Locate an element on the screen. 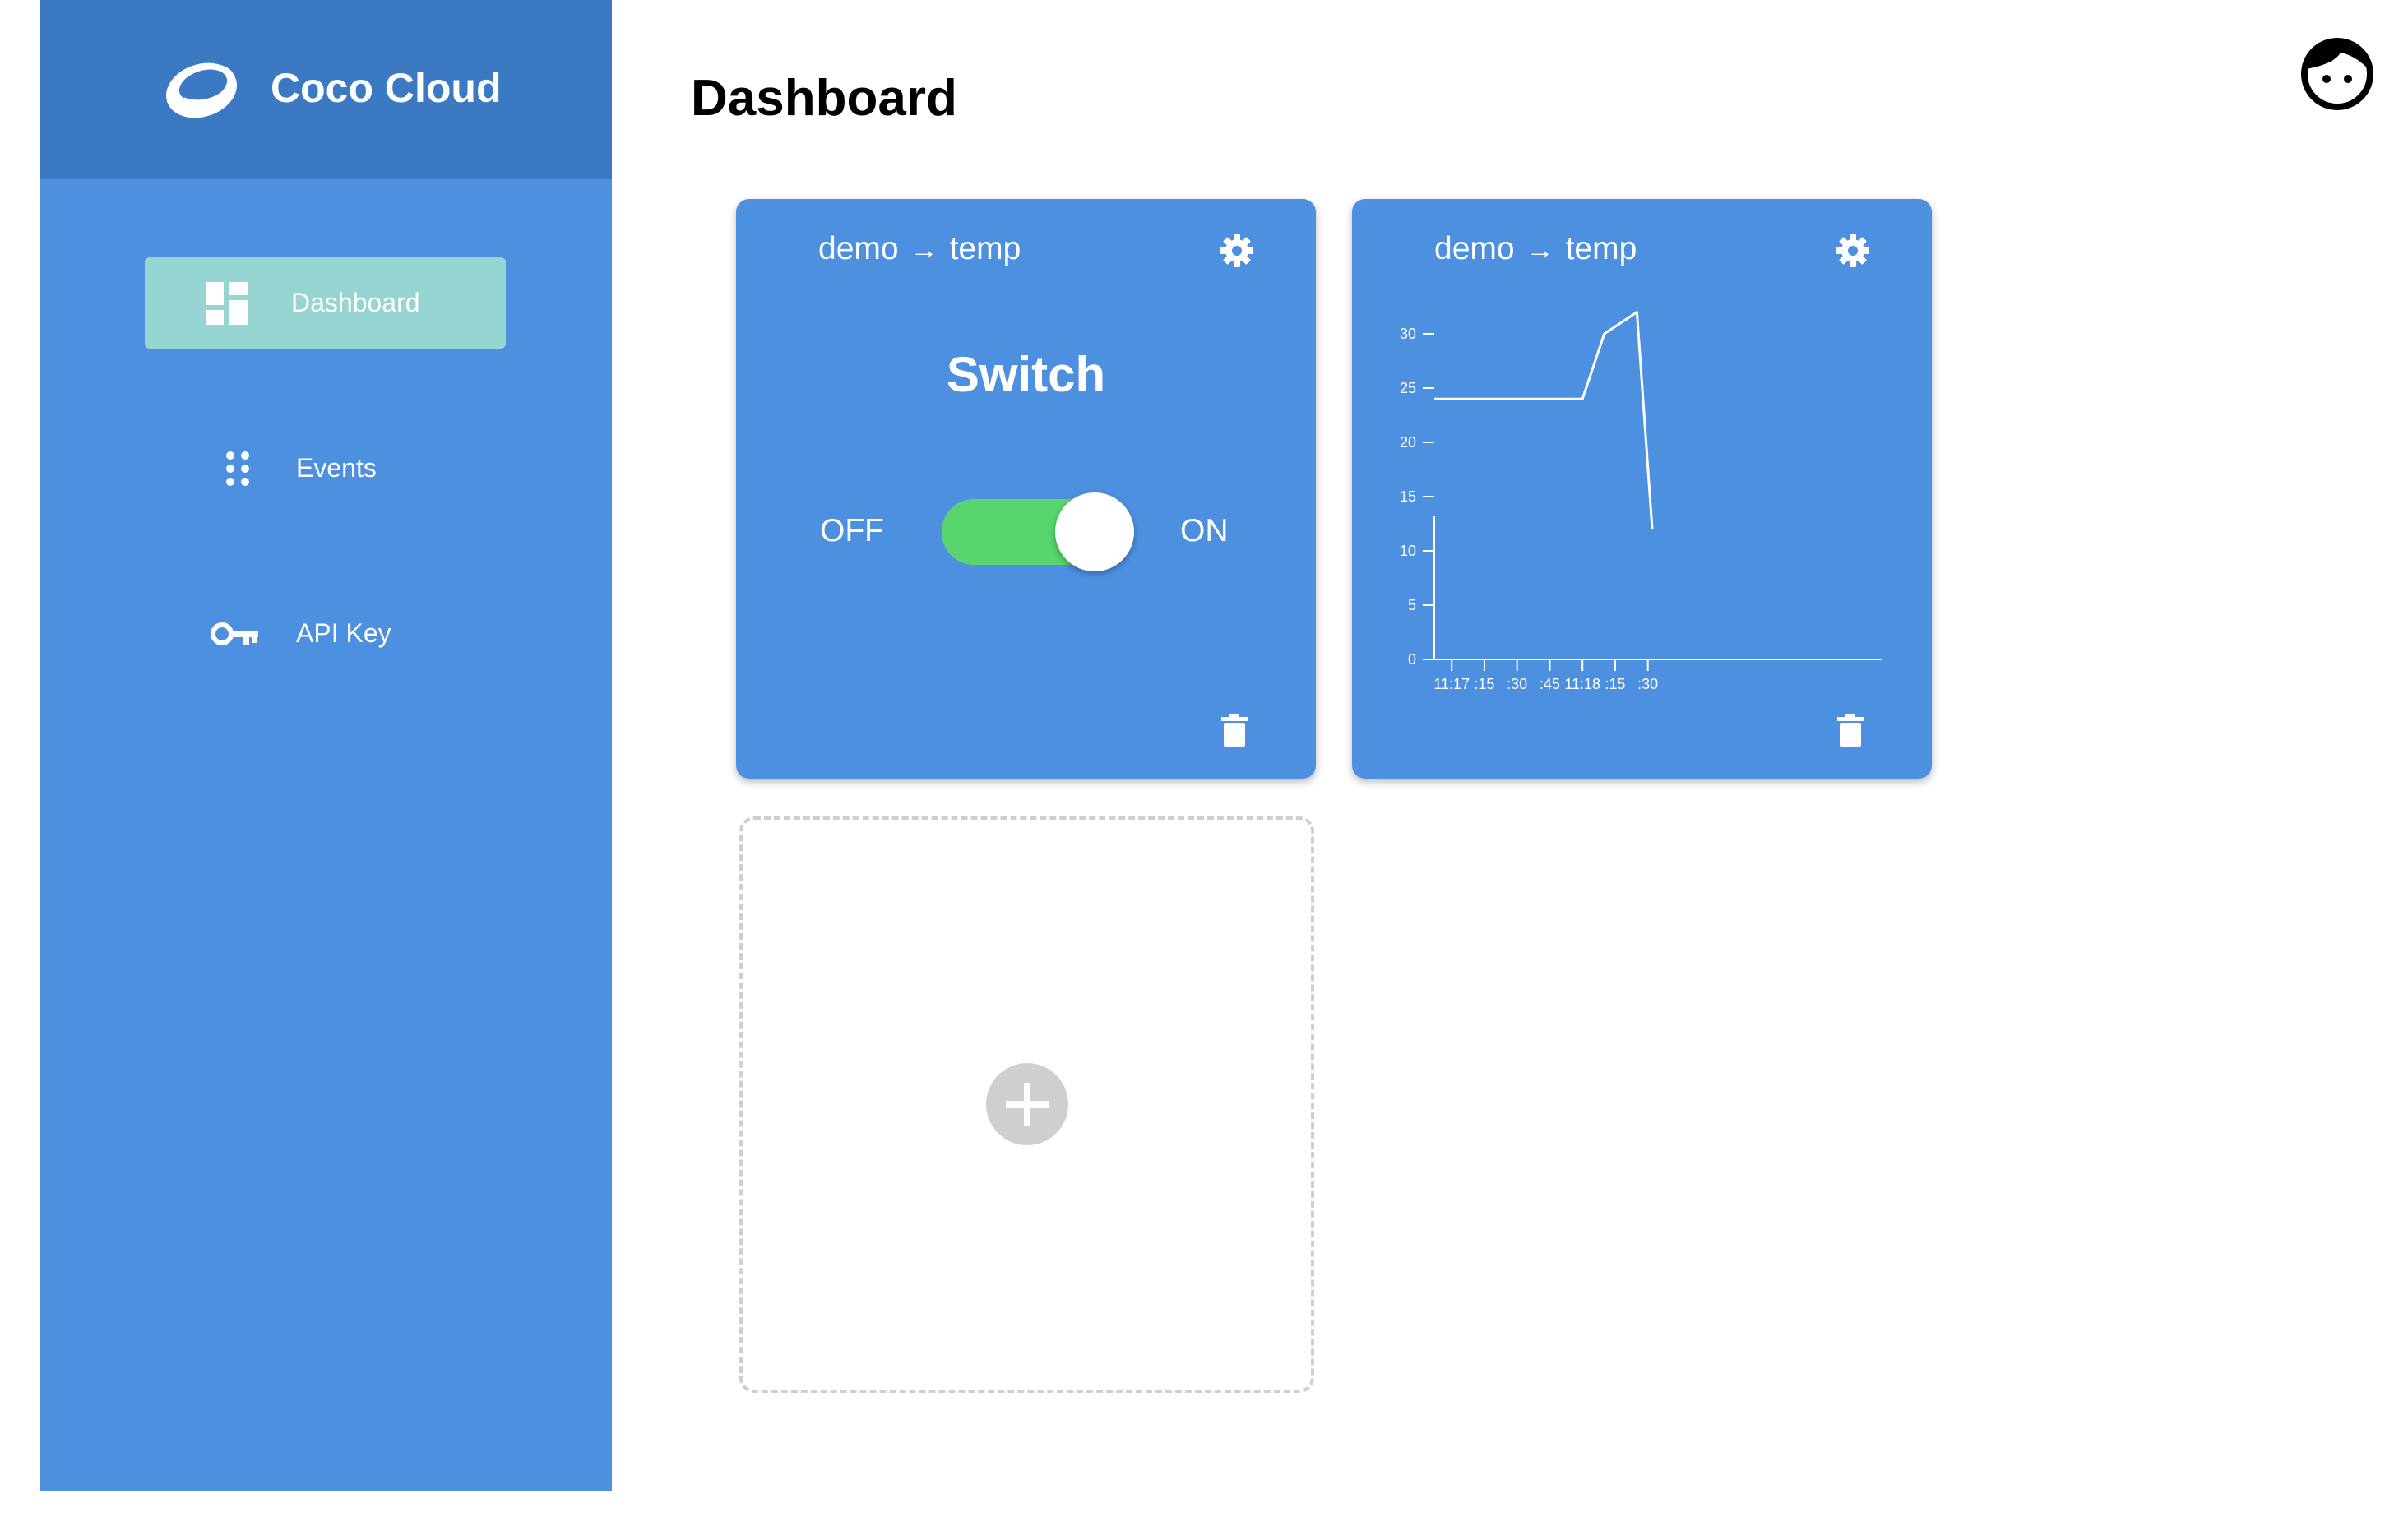  y-tick-label: 0 is located at coordinates (1412, 659).